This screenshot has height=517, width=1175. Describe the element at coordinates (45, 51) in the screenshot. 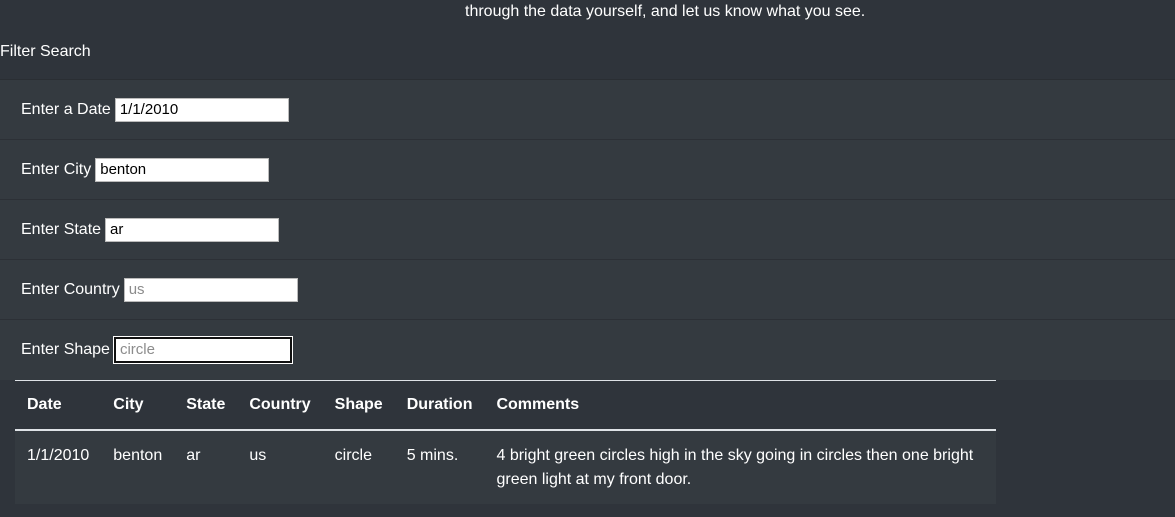

I see `filter-search-title: Filter Search` at that location.